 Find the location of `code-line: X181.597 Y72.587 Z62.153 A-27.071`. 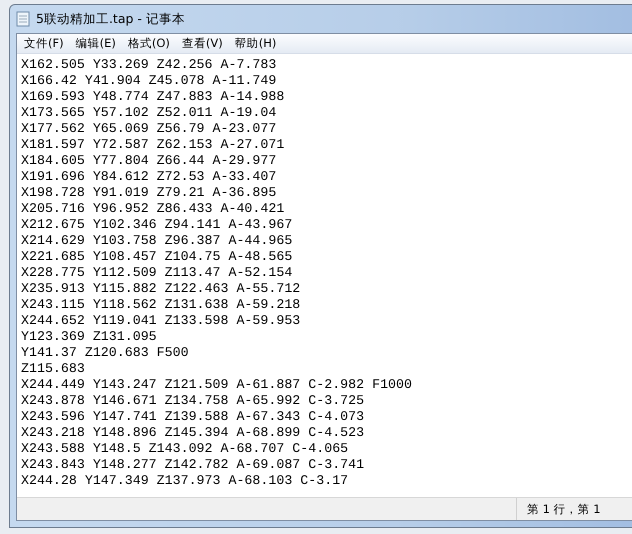

code-line: X181.597 Y72.587 Z62.153 A-27.071 is located at coordinates (152, 144).